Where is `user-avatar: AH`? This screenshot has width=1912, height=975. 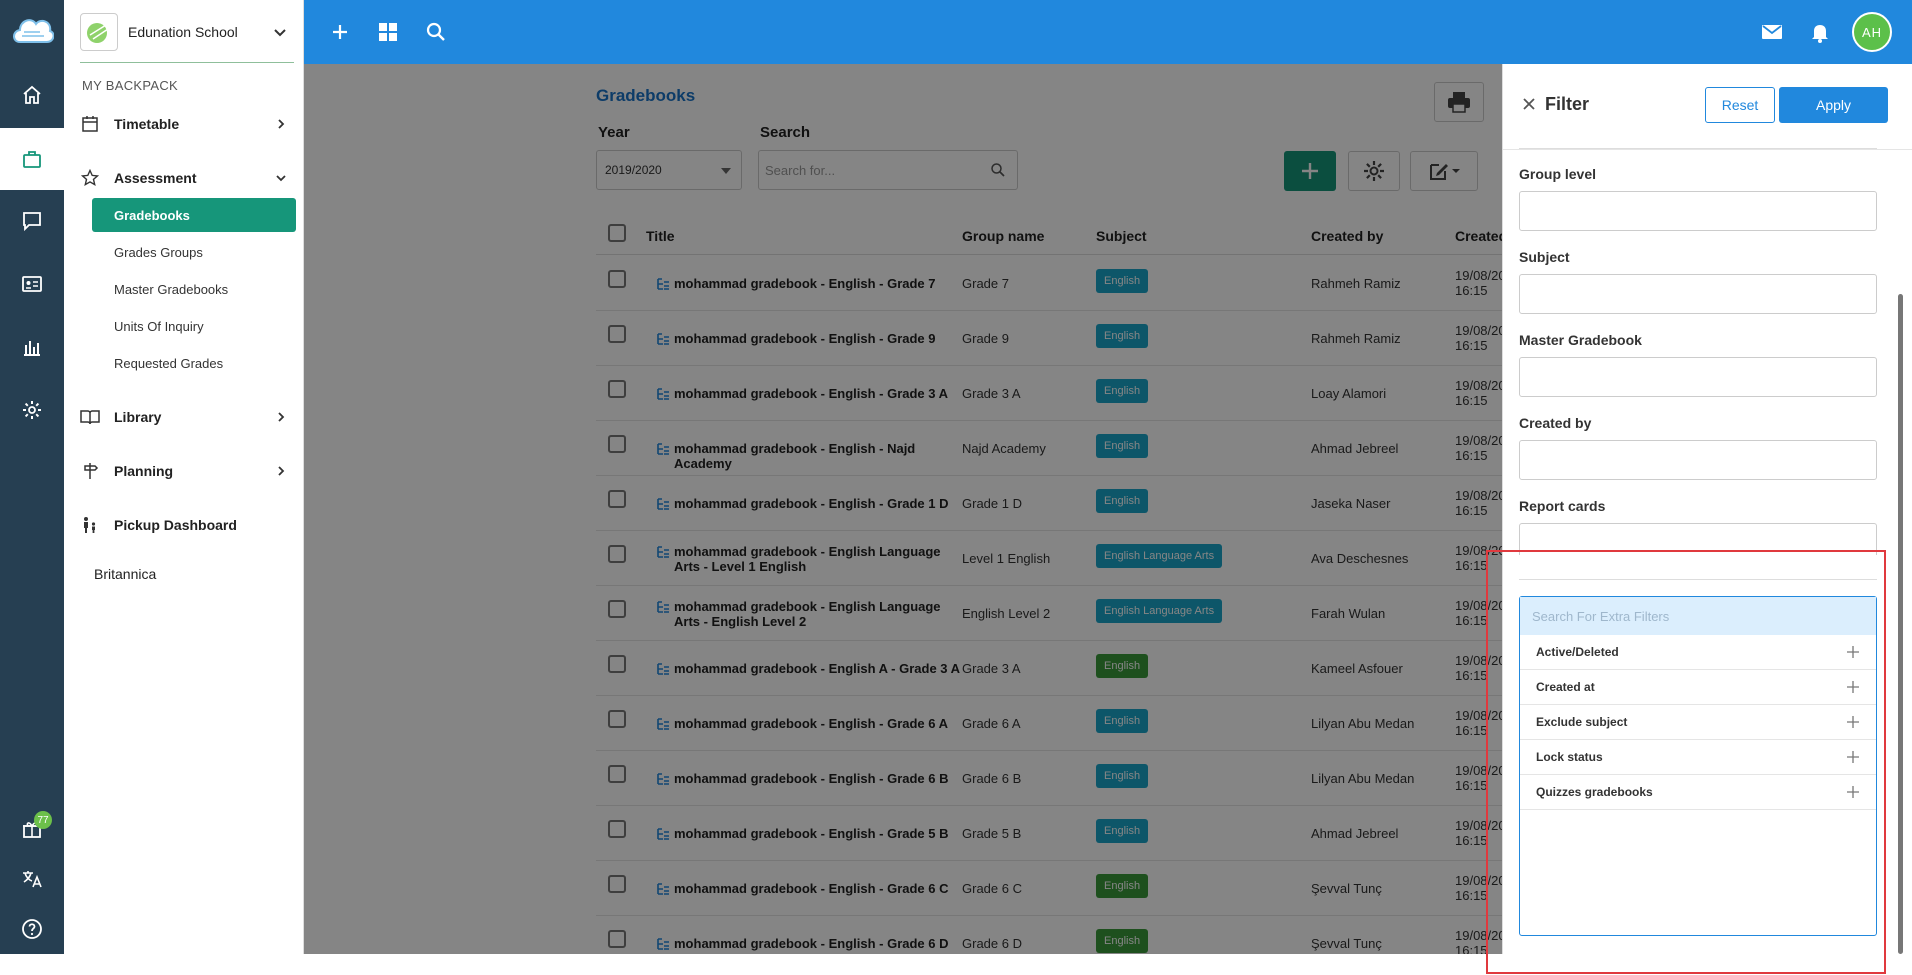
user-avatar: AH is located at coordinates (1872, 32).